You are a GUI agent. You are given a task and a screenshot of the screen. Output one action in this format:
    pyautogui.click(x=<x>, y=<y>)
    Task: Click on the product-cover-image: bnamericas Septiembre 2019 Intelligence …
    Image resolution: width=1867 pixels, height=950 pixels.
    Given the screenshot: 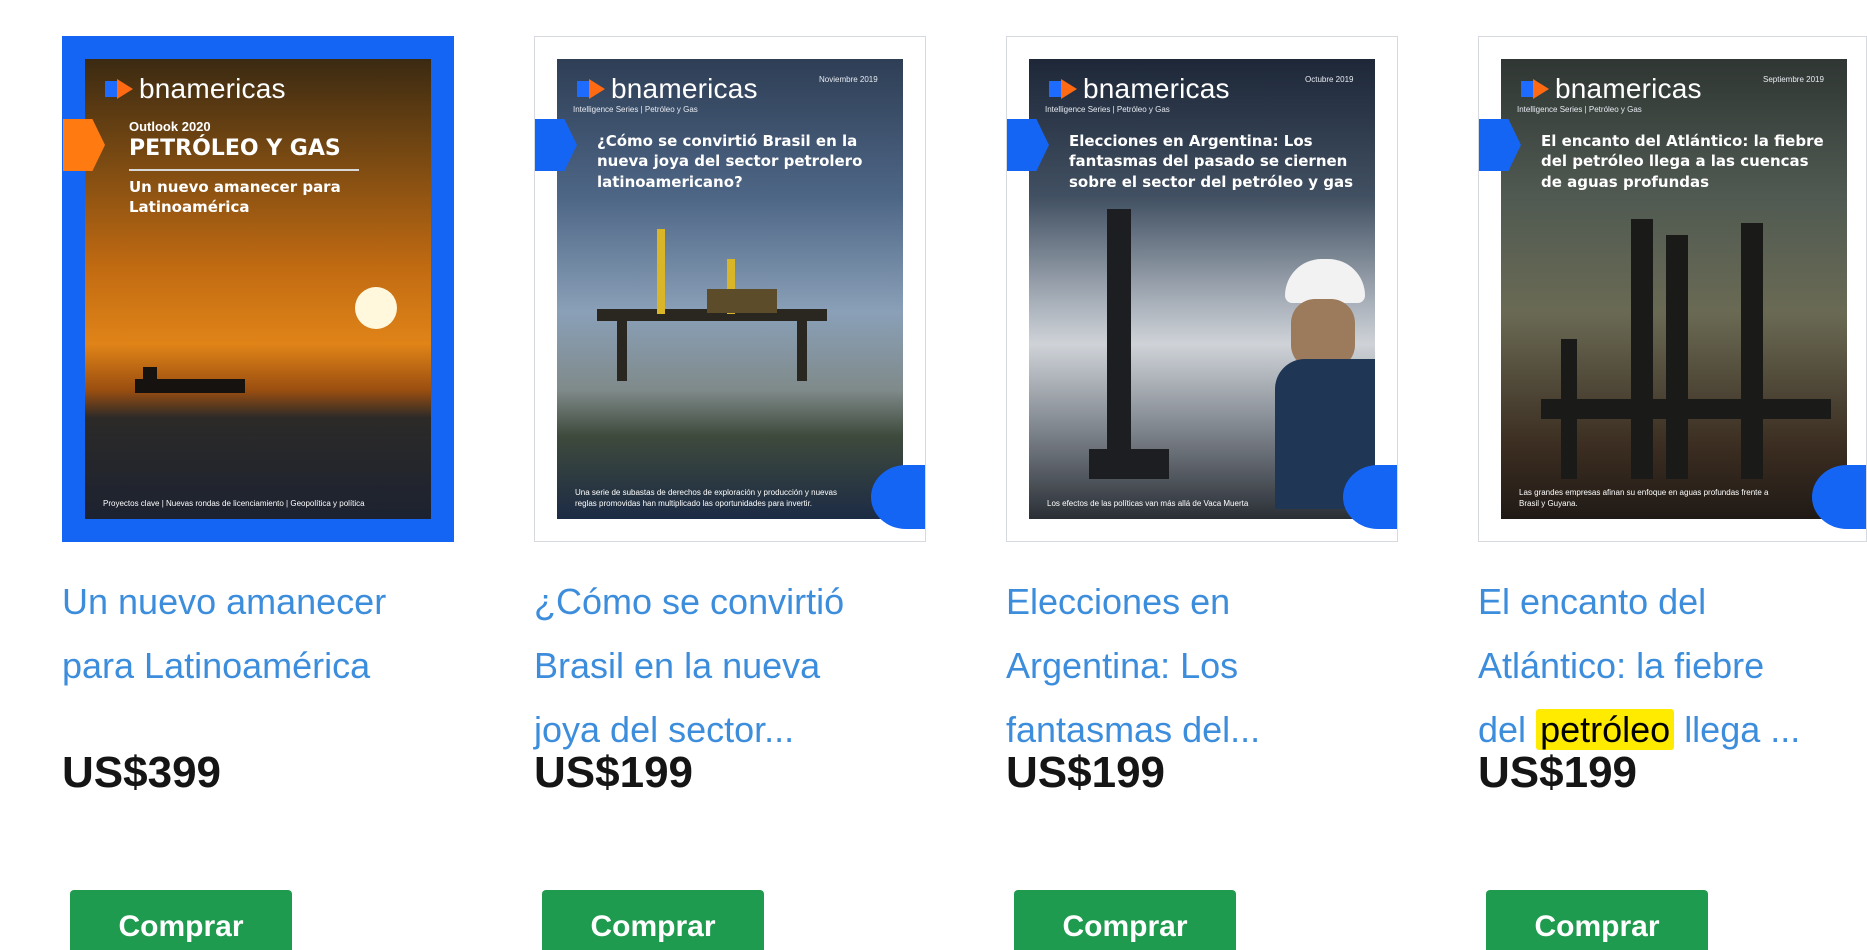 What is the action you would take?
    pyautogui.click(x=1674, y=289)
    